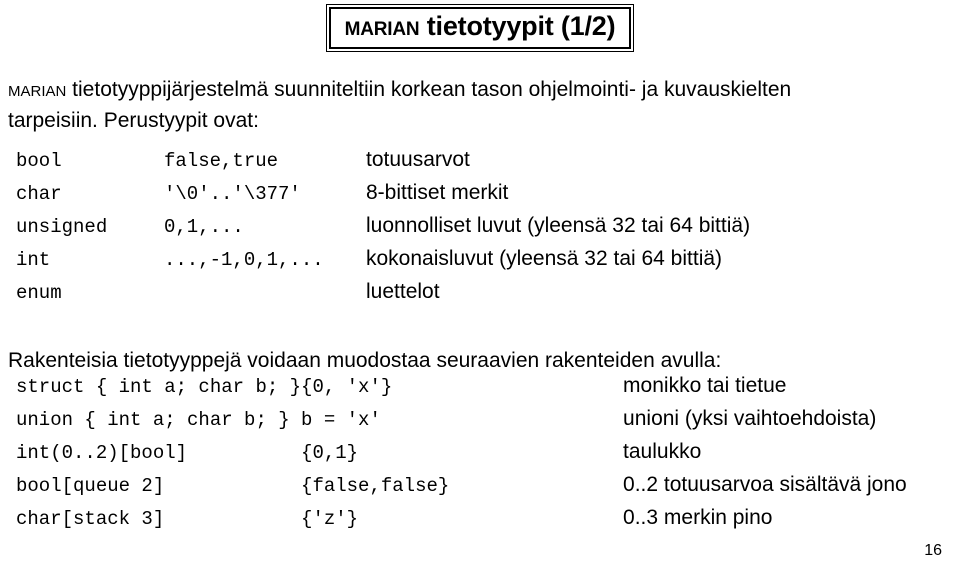  What do you see at coordinates (221, 161) in the screenshot?
I see `basic-type-values: false,true` at bounding box center [221, 161].